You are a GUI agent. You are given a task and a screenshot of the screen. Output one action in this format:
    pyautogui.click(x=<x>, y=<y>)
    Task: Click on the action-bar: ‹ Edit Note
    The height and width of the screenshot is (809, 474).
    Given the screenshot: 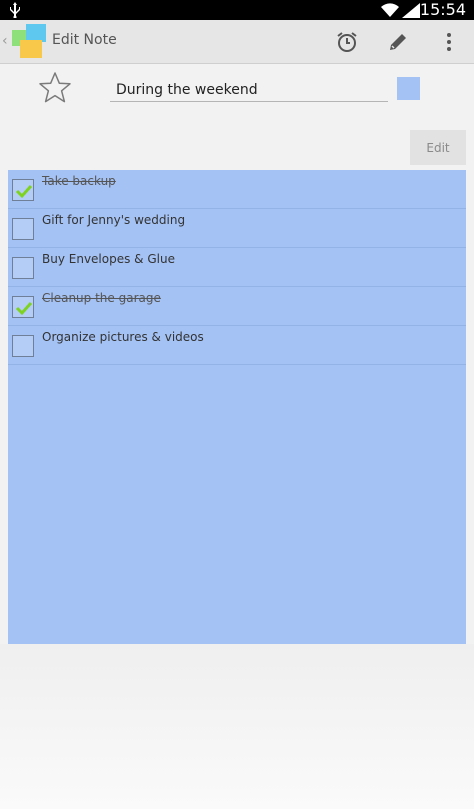 What is the action you would take?
    pyautogui.click(x=237, y=42)
    